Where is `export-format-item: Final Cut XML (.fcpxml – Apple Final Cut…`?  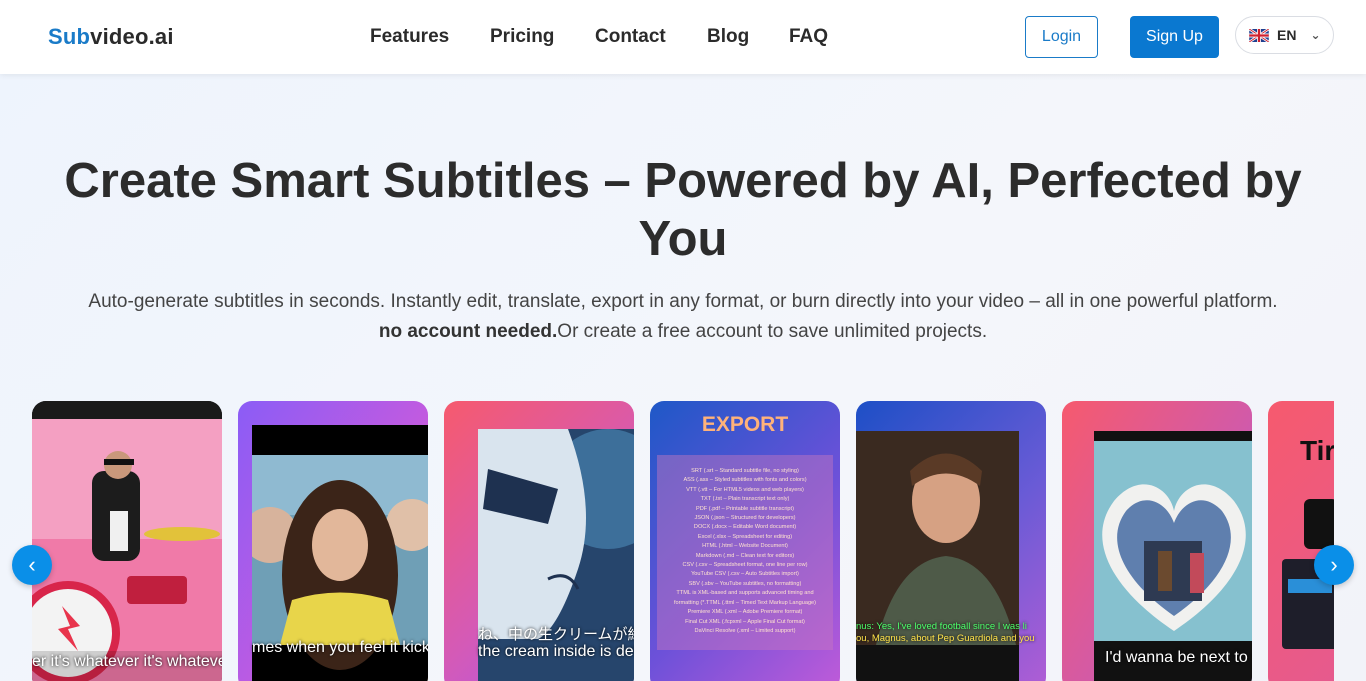
export-format-item: Final Cut XML (.fcpxml – Apple Final Cut… is located at coordinates (745, 621).